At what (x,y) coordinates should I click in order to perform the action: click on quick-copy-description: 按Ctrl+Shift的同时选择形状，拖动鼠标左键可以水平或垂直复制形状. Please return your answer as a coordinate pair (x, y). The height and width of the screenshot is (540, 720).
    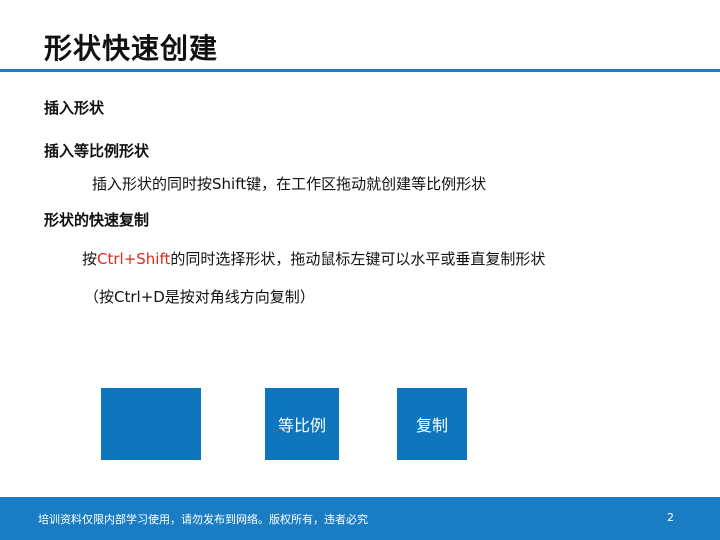
    Looking at the image, I should click on (313, 258).